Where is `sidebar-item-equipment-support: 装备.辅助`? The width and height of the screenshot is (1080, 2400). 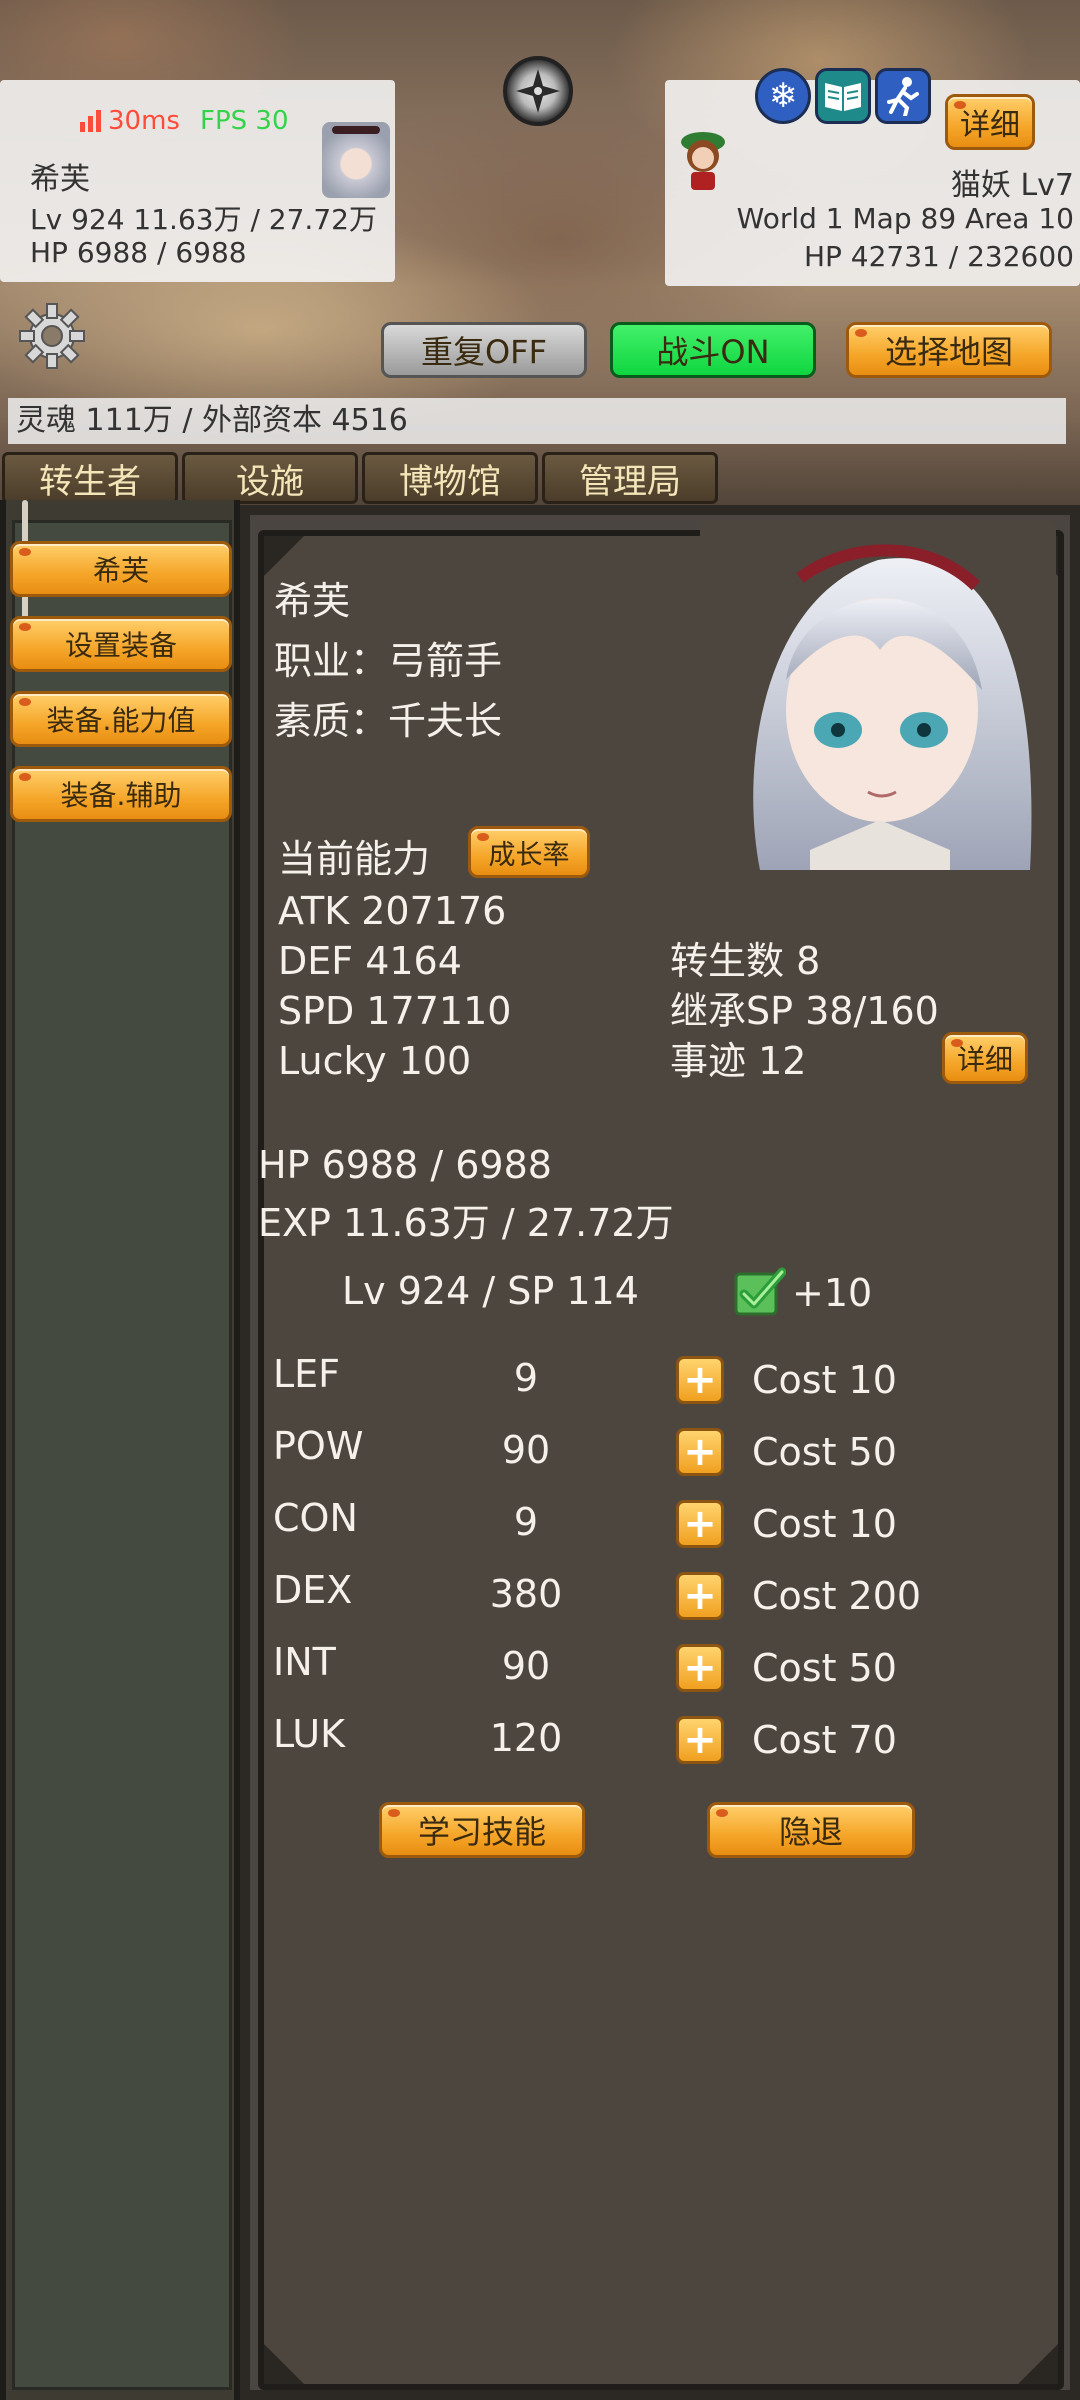 sidebar-item-equipment-support: 装备.辅助 is located at coordinates (121, 794).